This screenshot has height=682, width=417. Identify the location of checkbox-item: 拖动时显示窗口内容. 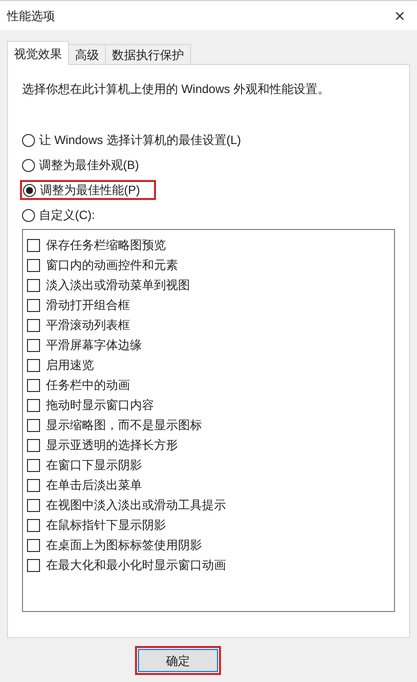
(90, 405).